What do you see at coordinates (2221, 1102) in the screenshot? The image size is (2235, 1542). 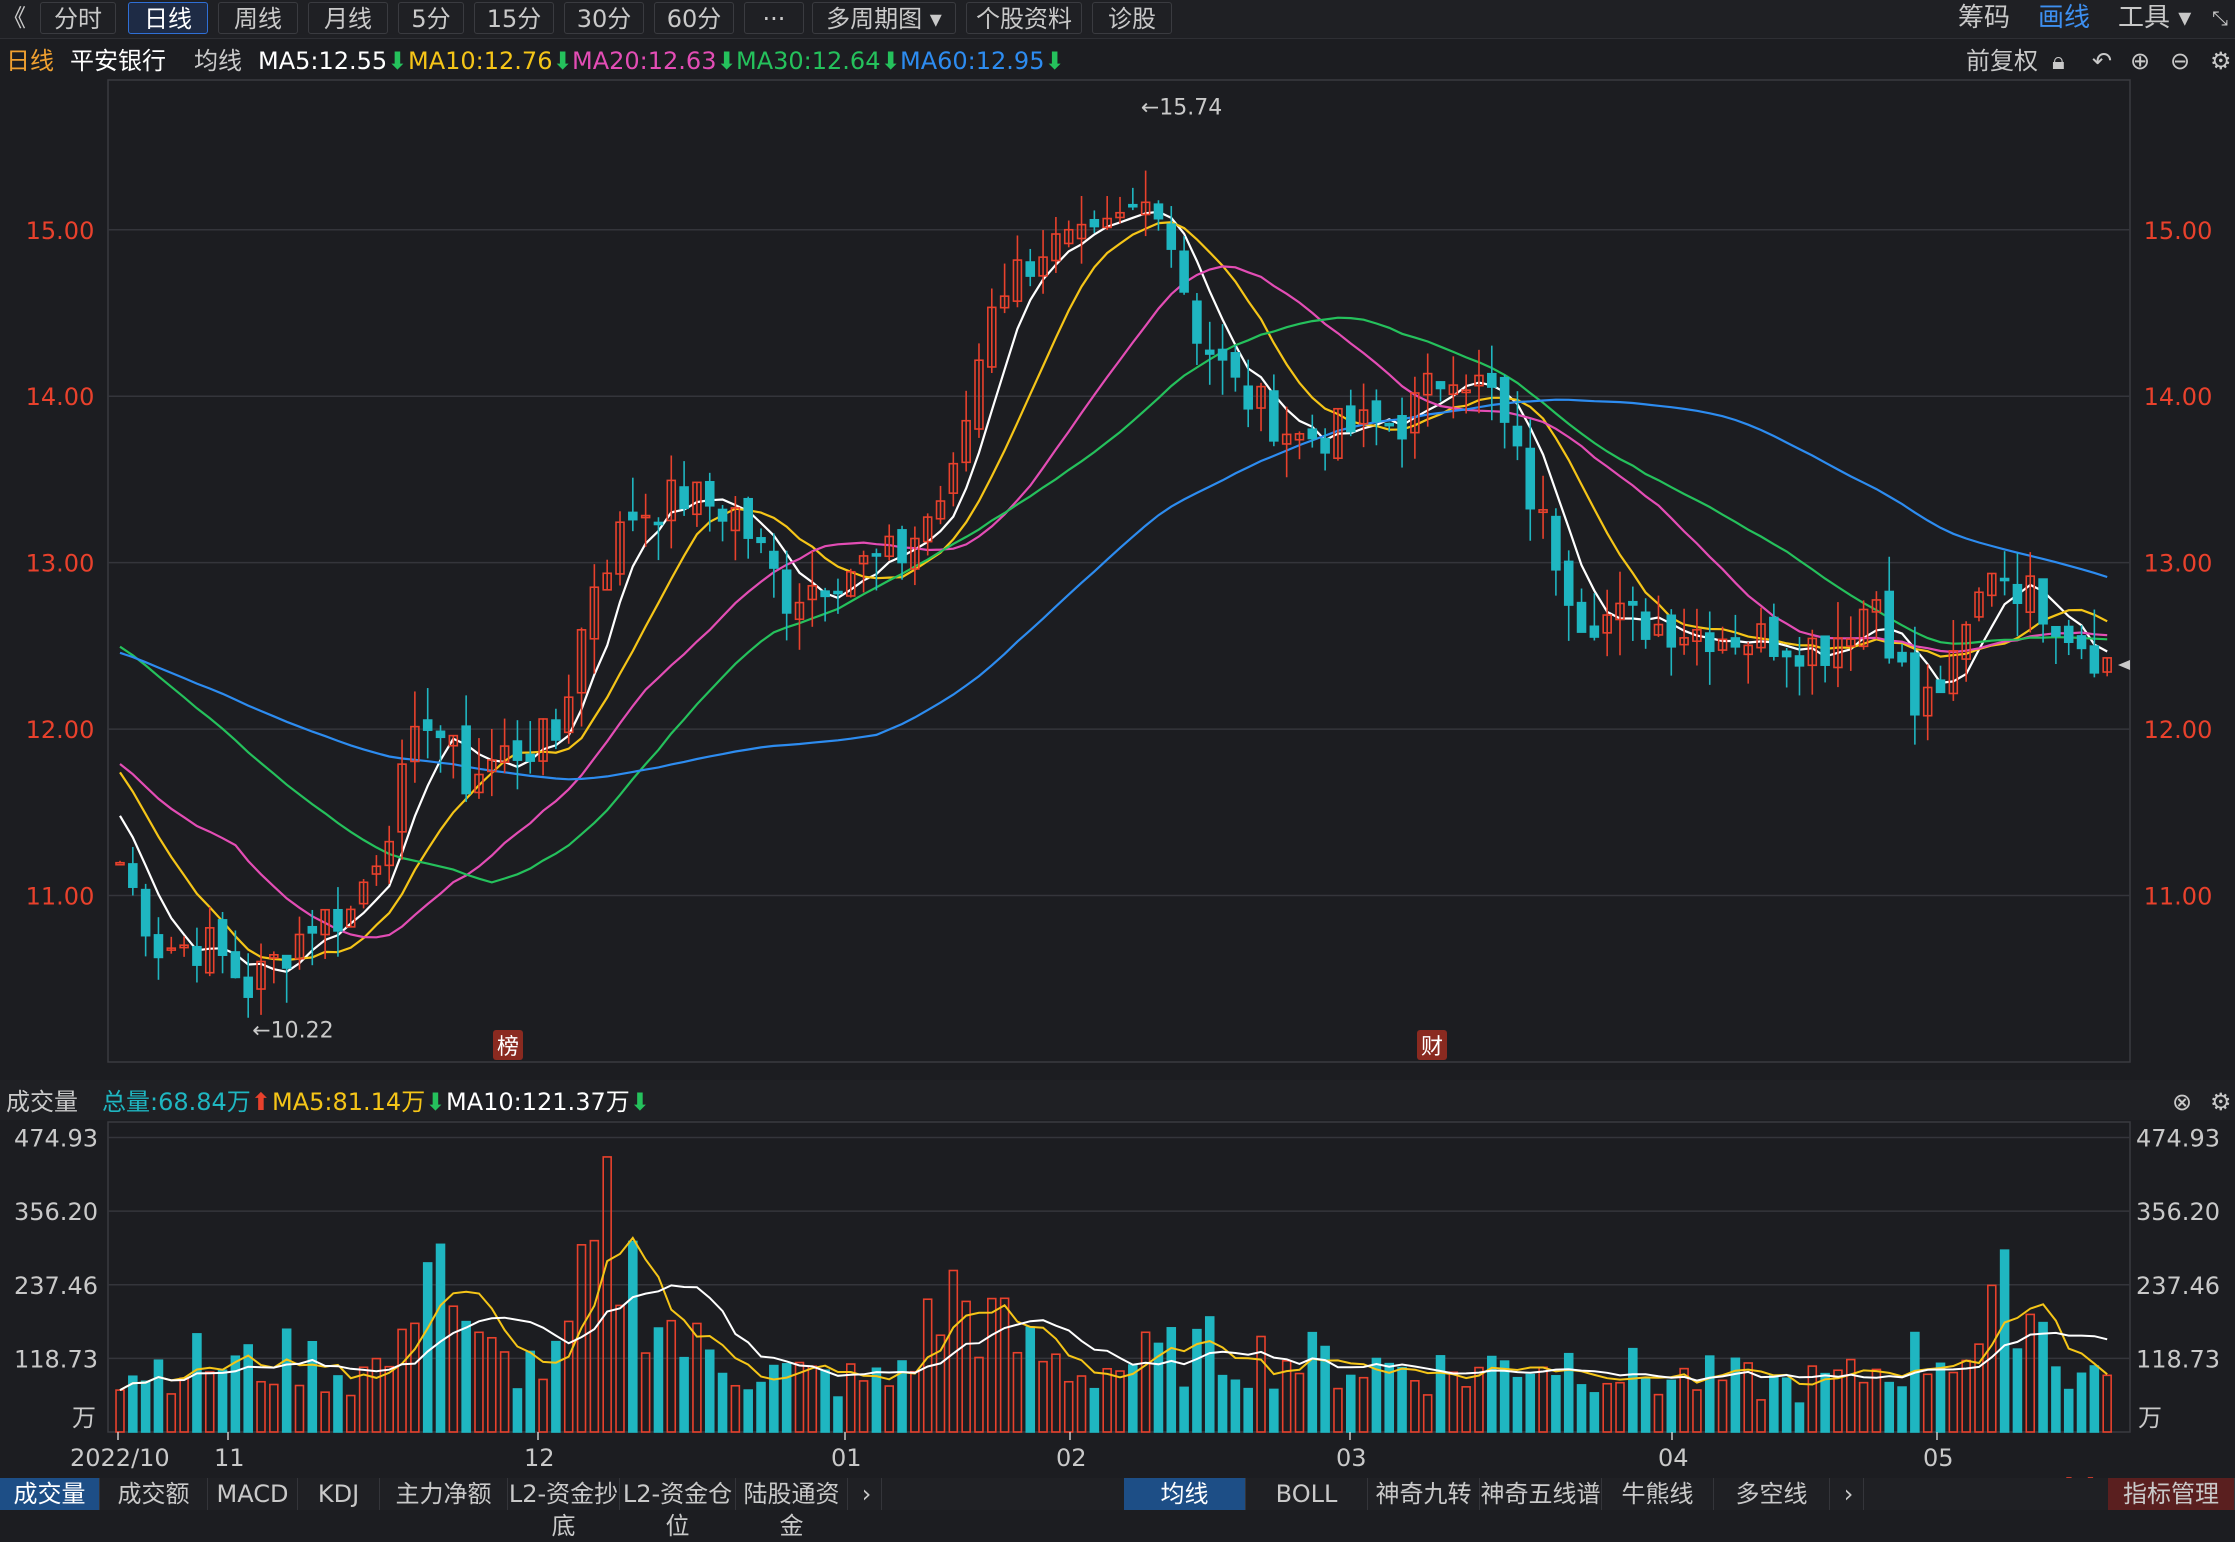 I see `volume-settings-icon: ⚙` at bounding box center [2221, 1102].